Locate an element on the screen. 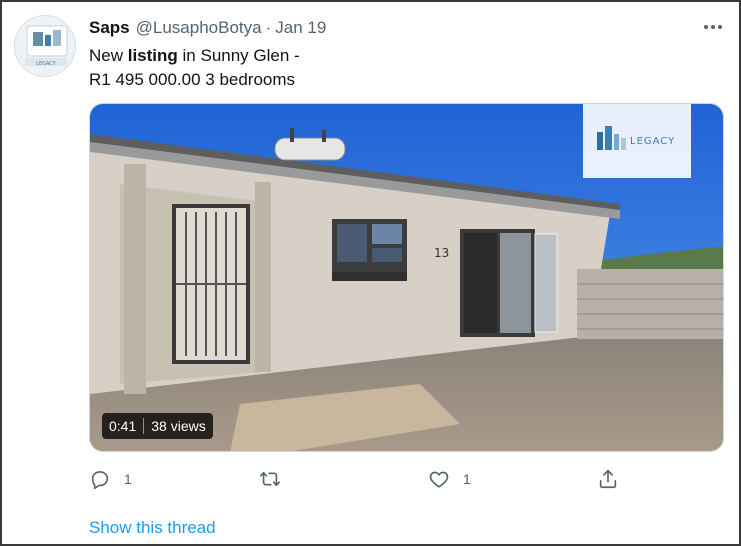  retweet-button is located at coordinates (270, 479).